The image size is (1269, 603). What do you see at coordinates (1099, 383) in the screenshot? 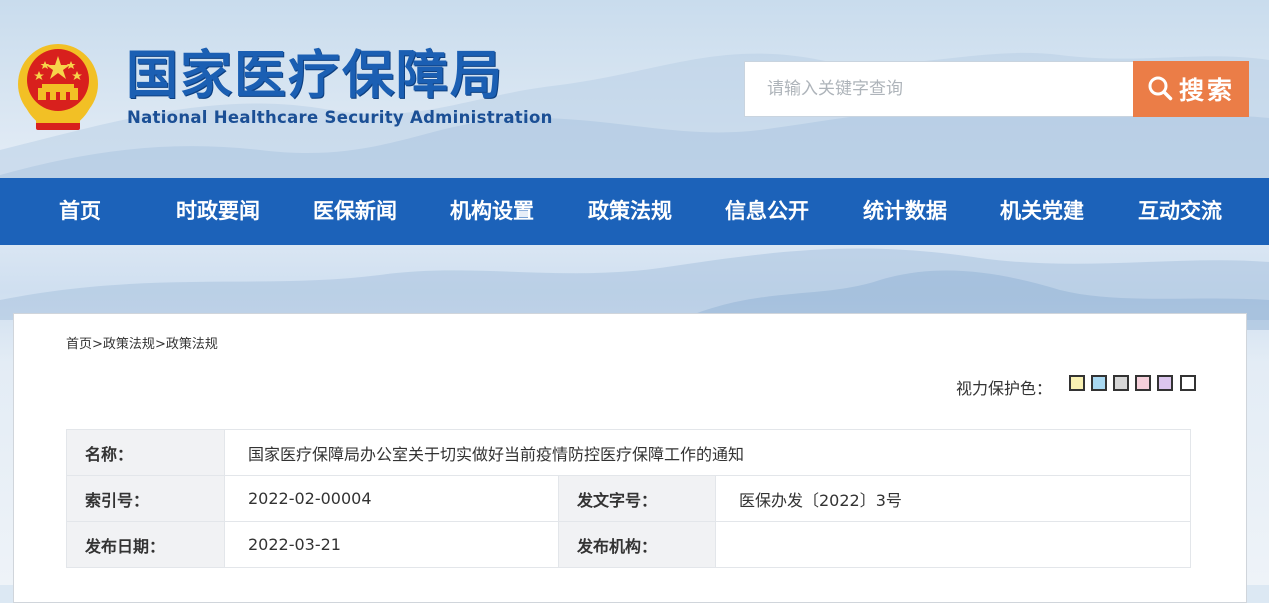
I see `eye-color-blue` at bounding box center [1099, 383].